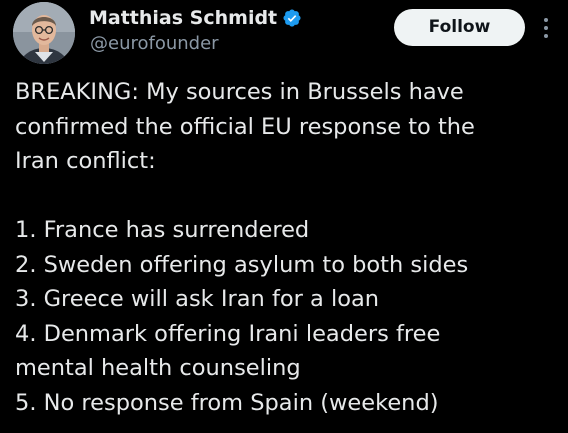 The width and height of the screenshot is (568, 433). I want to click on author-handle: @eurofounder, so click(154, 44).